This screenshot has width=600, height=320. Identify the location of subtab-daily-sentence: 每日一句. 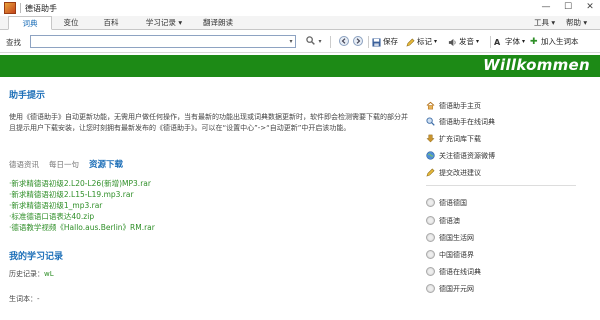
(64, 164).